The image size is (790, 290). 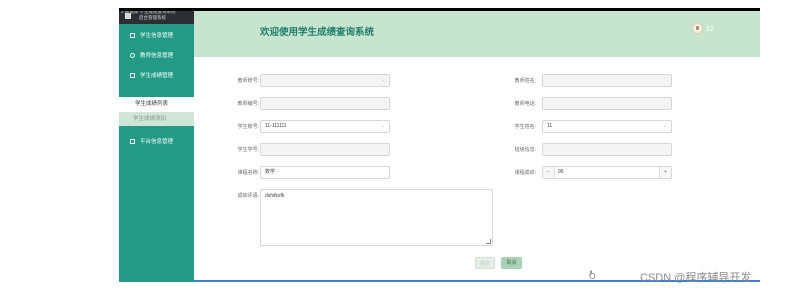 What do you see at coordinates (275, 196) in the screenshot?
I see `comment-value: dsfsfksfk` at bounding box center [275, 196].